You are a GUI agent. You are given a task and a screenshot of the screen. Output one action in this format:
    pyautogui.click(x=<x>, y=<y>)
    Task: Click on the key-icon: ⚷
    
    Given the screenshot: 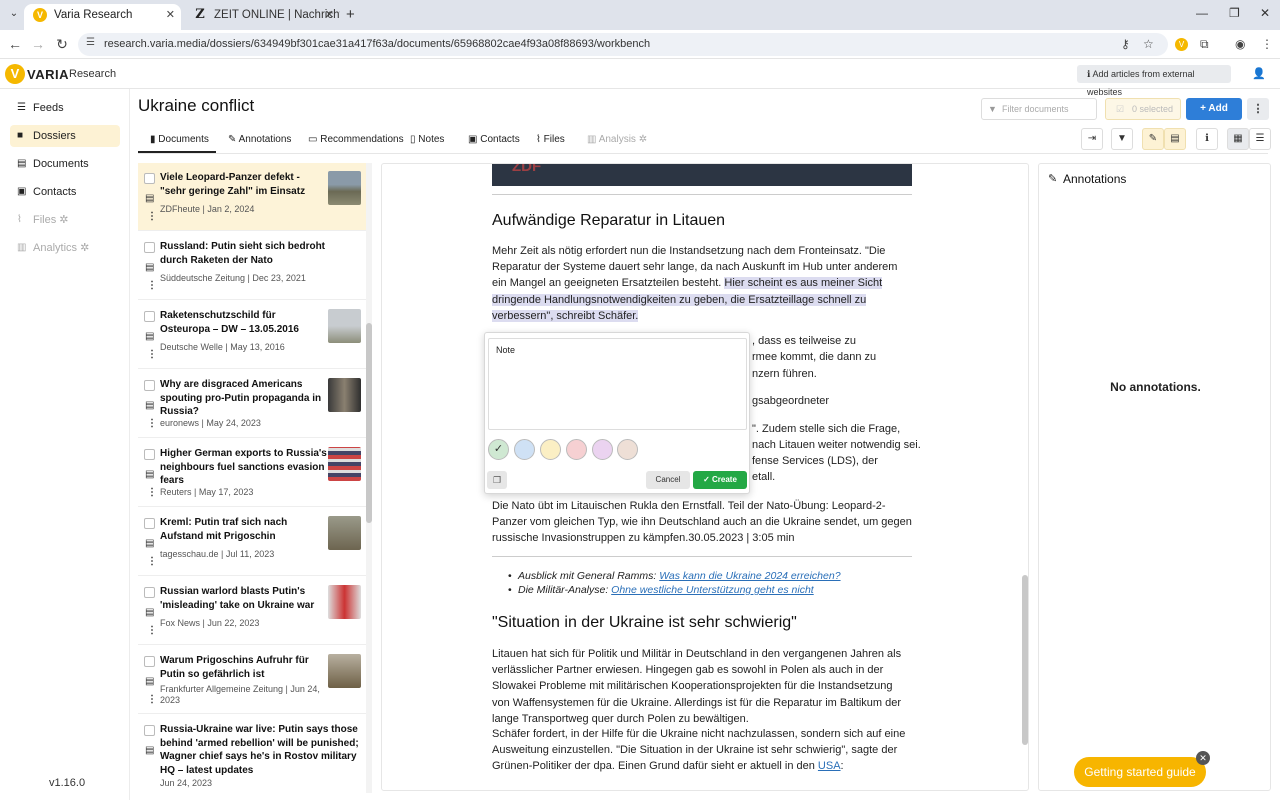 What is the action you would take?
    pyautogui.click(x=1125, y=44)
    